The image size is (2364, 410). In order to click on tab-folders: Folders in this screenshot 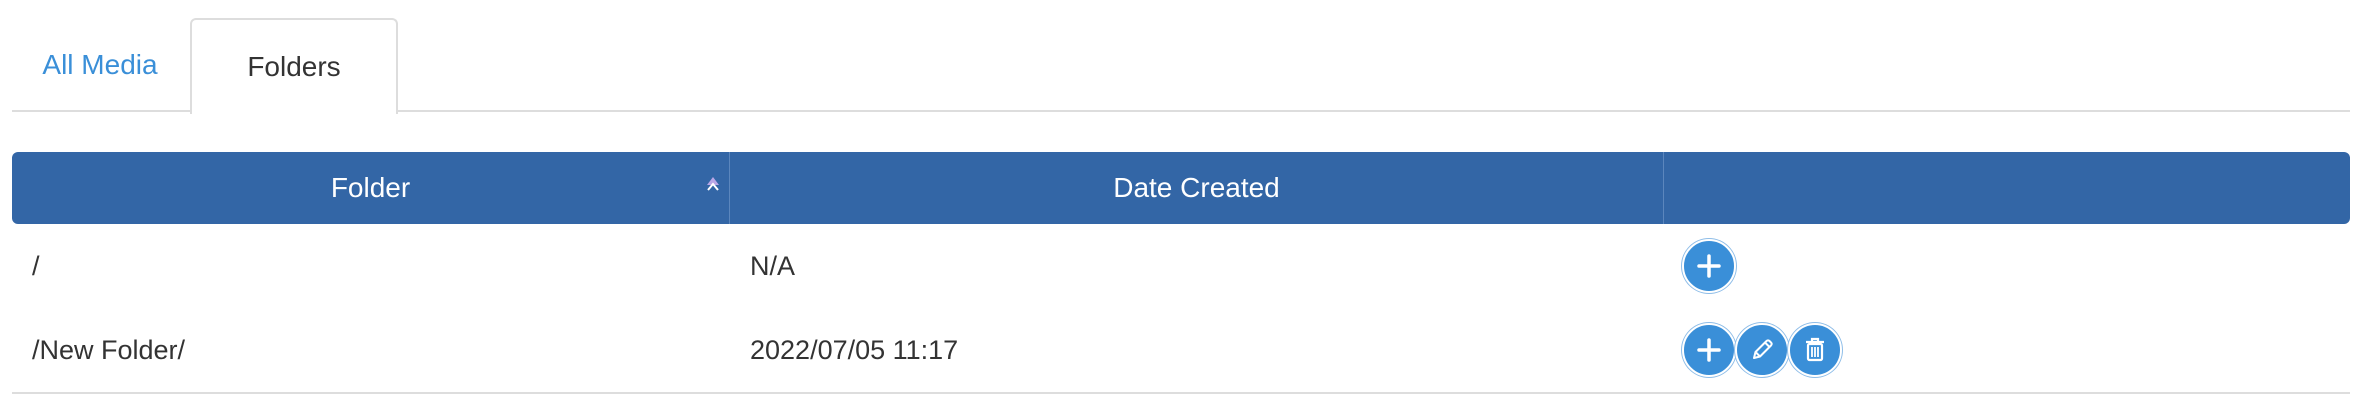, I will do `click(294, 66)`.